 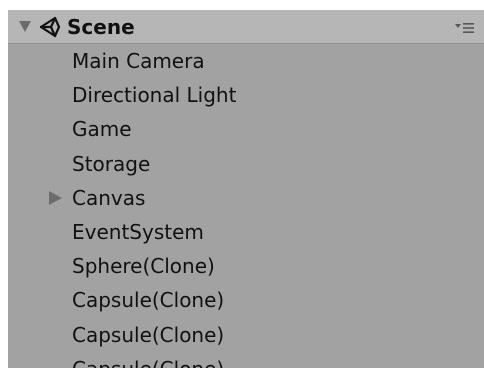 What do you see at coordinates (246, 95) in the screenshot?
I see `hierarchy-item-directional-light: Directional Light` at bounding box center [246, 95].